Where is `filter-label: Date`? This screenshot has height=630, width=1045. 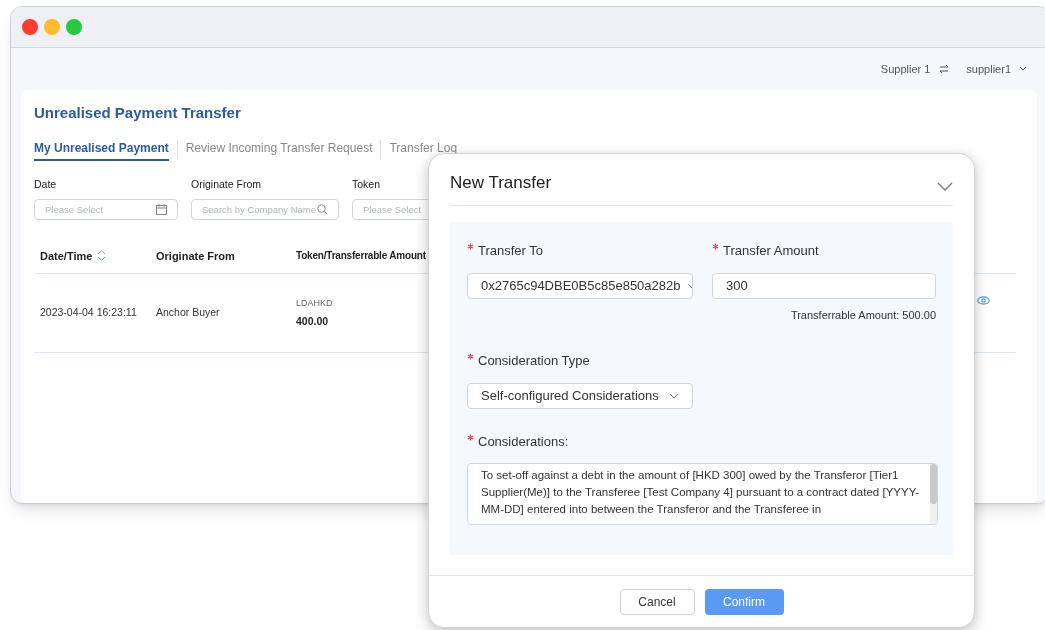
filter-label: Date is located at coordinates (45, 184).